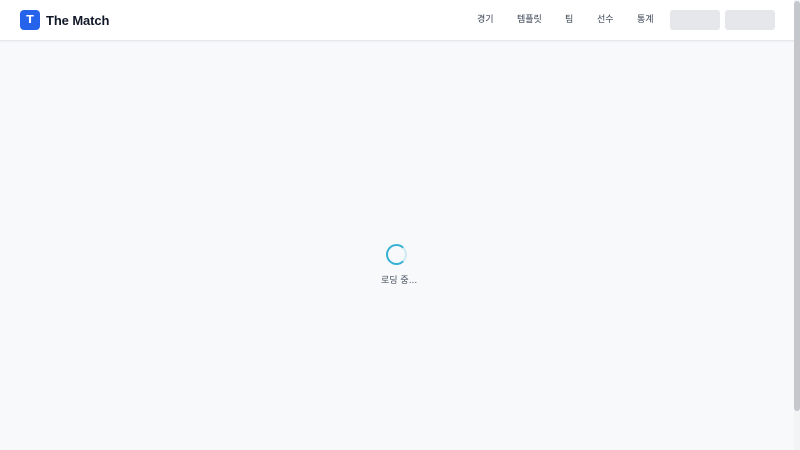 Image resolution: width=800 pixels, height=450 pixels. What do you see at coordinates (78, 20) in the screenshot?
I see `brand-name: The Match` at bounding box center [78, 20].